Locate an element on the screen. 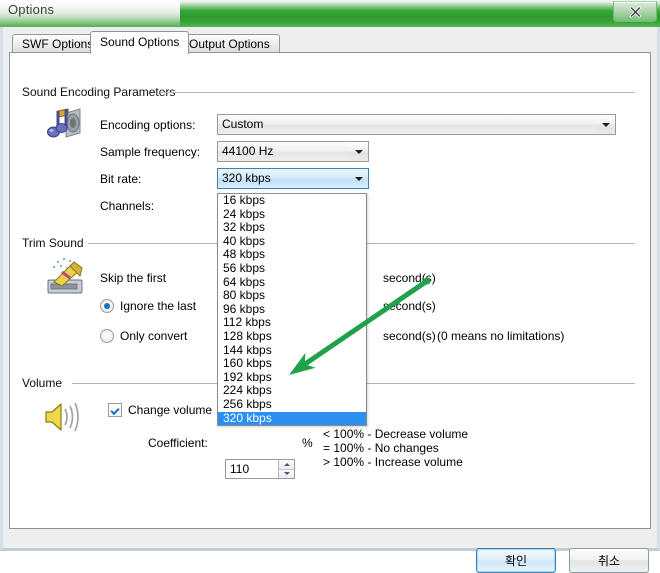  cancel-button: 취소 is located at coordinates (609, 560).